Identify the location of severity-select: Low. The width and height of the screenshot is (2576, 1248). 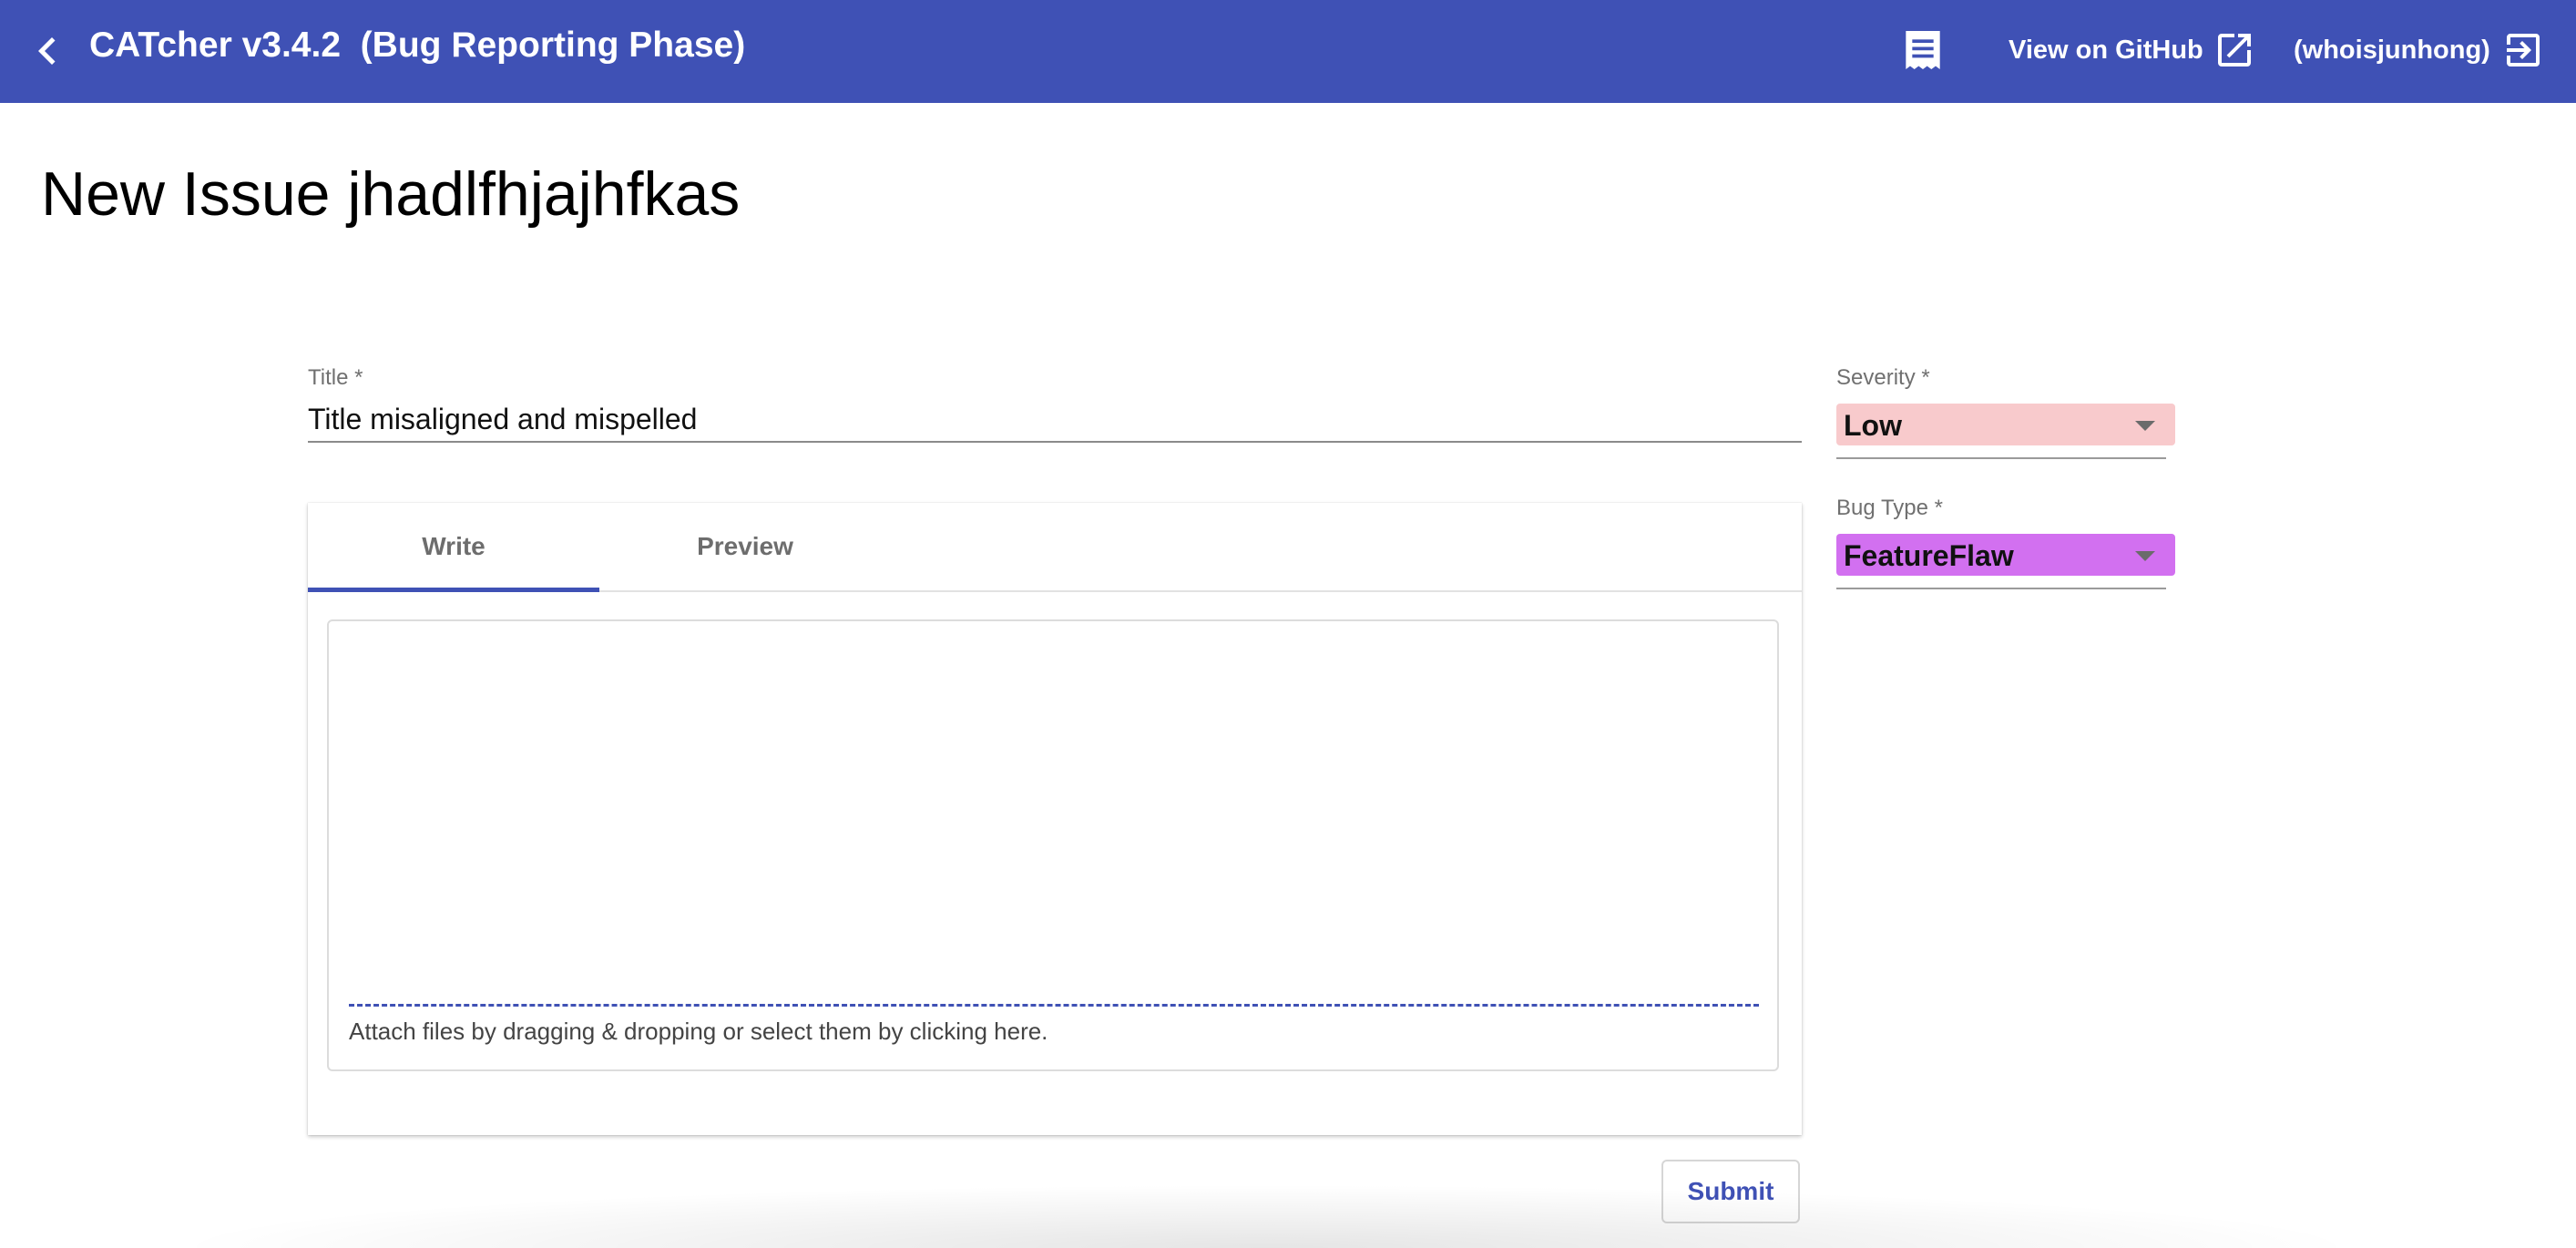
(2006, 424).